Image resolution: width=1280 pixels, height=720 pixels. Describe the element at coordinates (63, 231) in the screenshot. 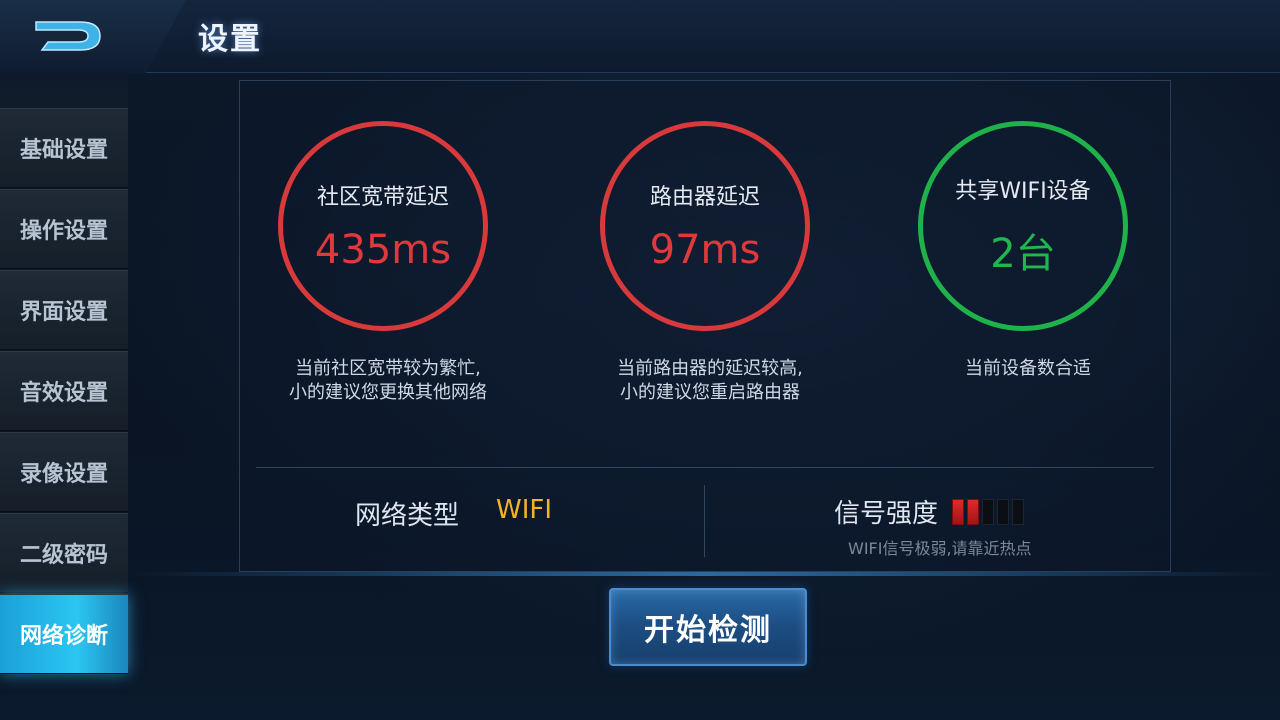

I see `sidebar-item-label: 操作设置` at that location.